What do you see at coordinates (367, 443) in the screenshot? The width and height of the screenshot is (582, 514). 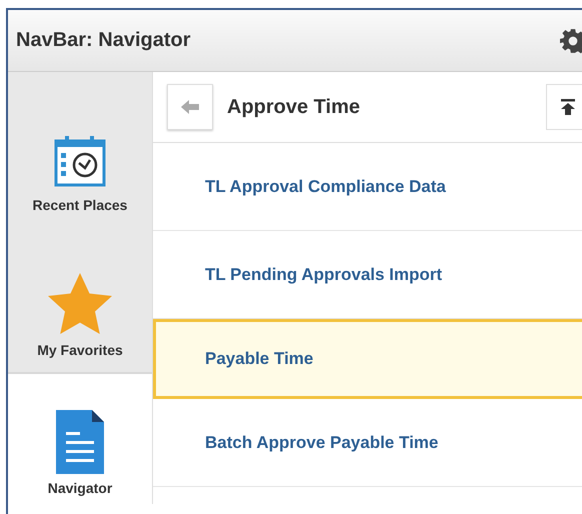 I see `menu-link: Batch Approve Payable Time` at bounding box center [367, 443].